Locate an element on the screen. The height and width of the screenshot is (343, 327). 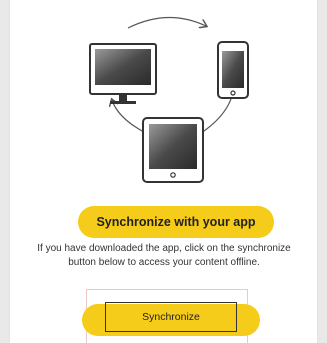
tablet-icon is located at coordinates (173, 150).